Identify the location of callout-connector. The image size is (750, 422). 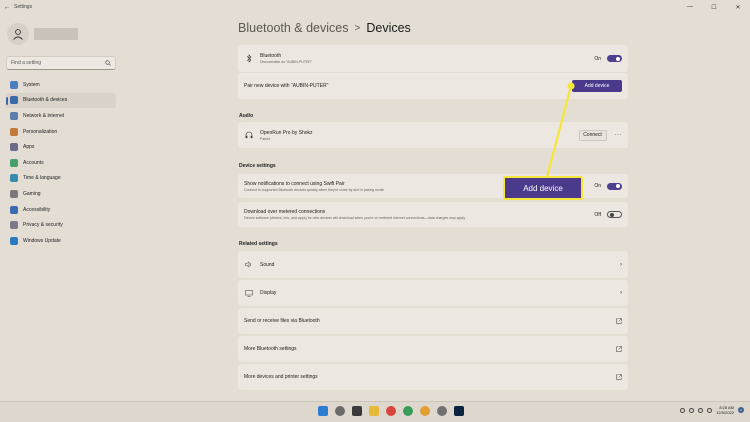
(560, 130).